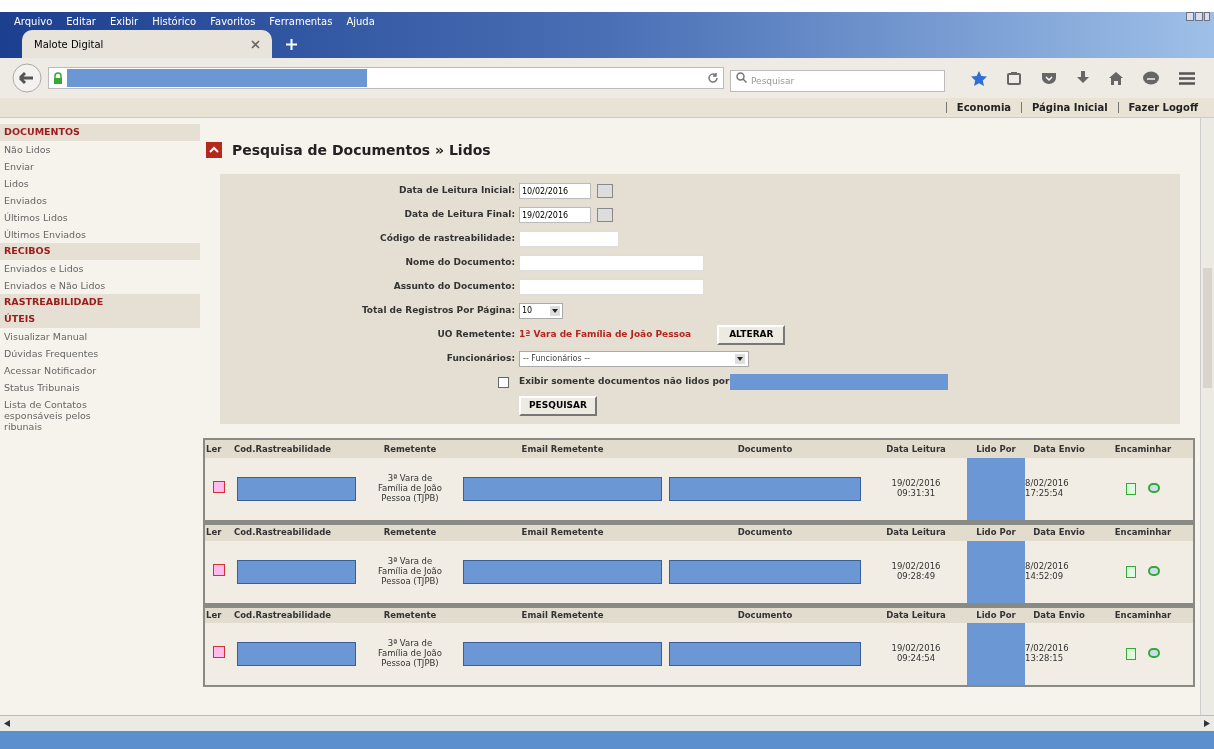  Describe the element at coordinates (634, 359) in the screenshot. I see `employee-select: -- Funcionários --` at that location.